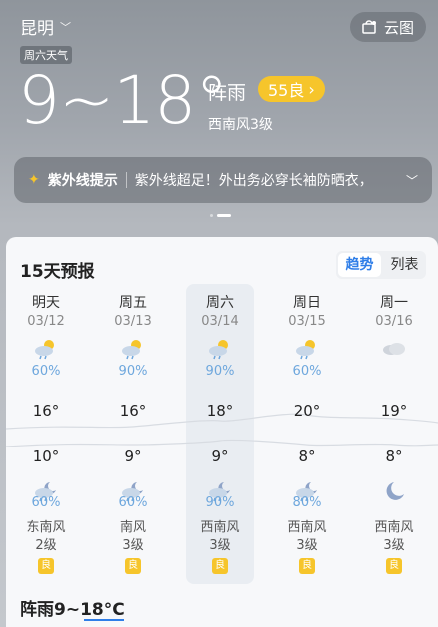  What do you see at coordinates (123, 100) in the screenshot?
I see `current-temp-range: 9~18°` at bounding box center [123, 100].